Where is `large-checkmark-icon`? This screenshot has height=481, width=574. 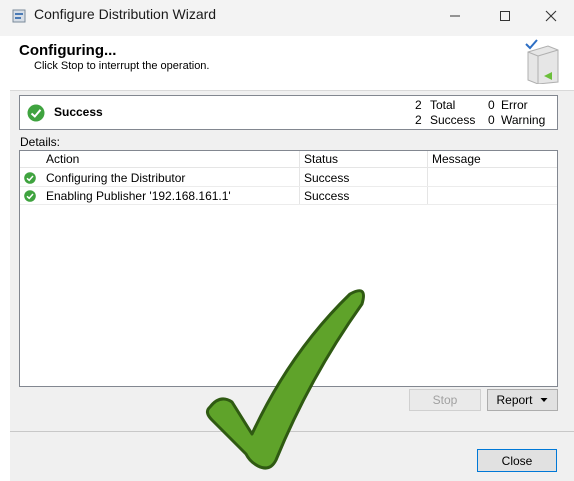 large-checkmark-icon is located at coordinates (285, 379).